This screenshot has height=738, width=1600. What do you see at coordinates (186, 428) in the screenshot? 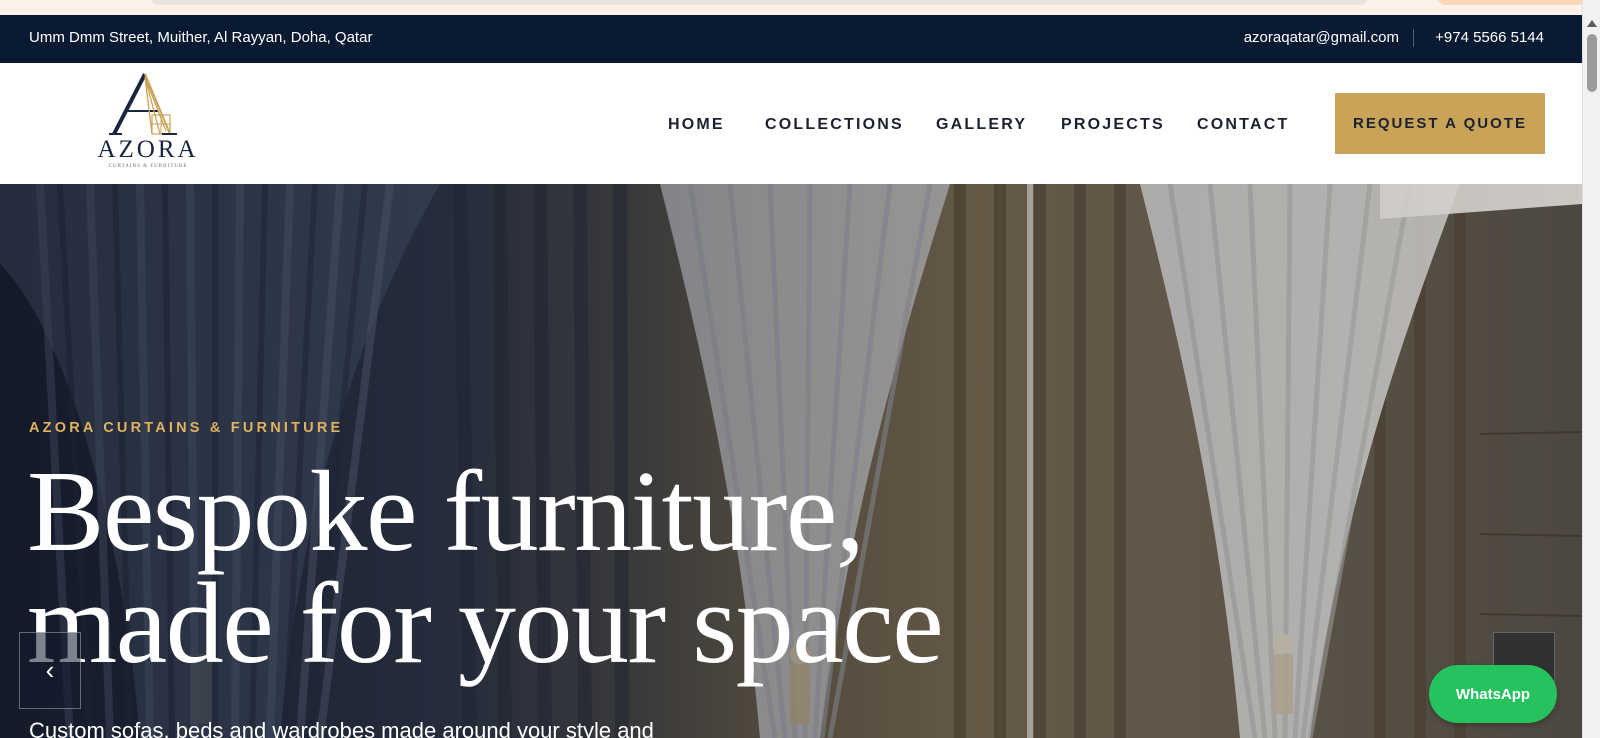
I see `hero-eyebrow: AZORA CURTAINS & FURNITURE` at bounding box center [186, 428].